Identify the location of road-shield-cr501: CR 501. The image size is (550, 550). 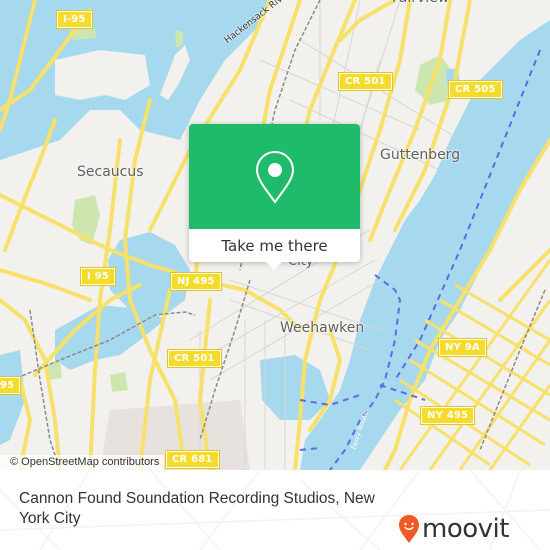
(365, 81).